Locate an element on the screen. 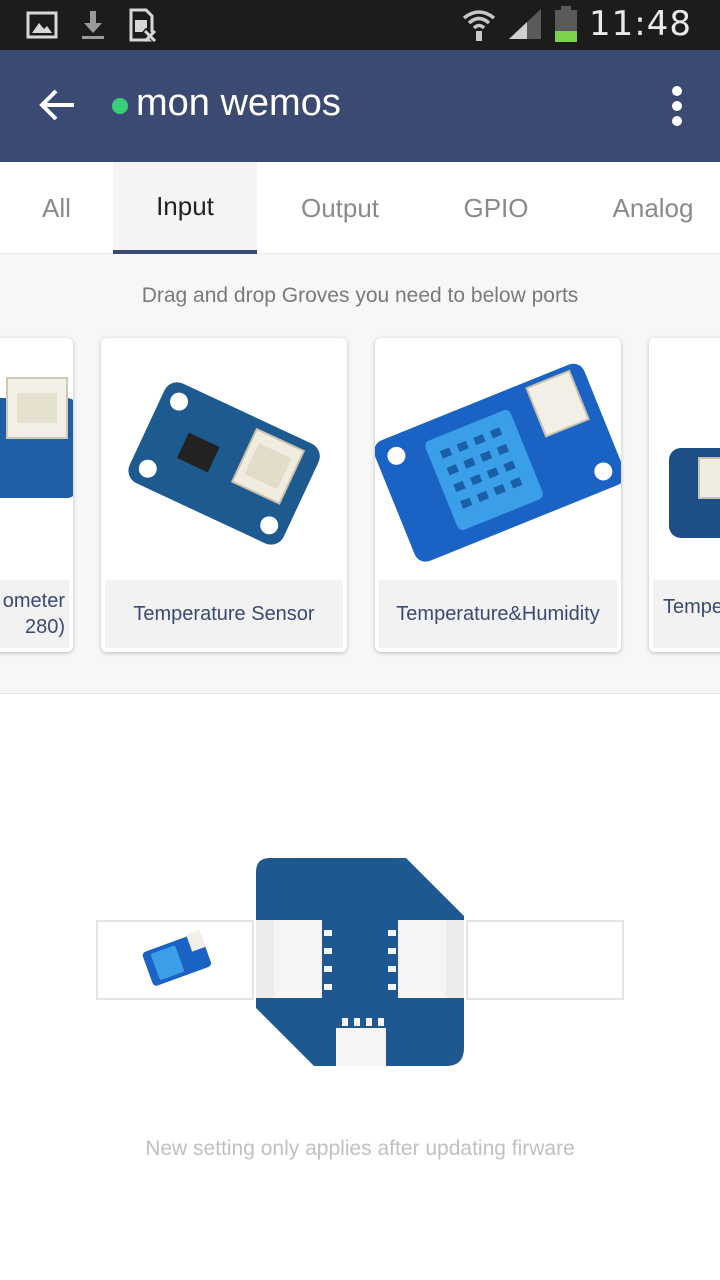 Image resolution: width=720 pixels, height=1280 pixels. battery-icon is located at coordinates (566, 24).